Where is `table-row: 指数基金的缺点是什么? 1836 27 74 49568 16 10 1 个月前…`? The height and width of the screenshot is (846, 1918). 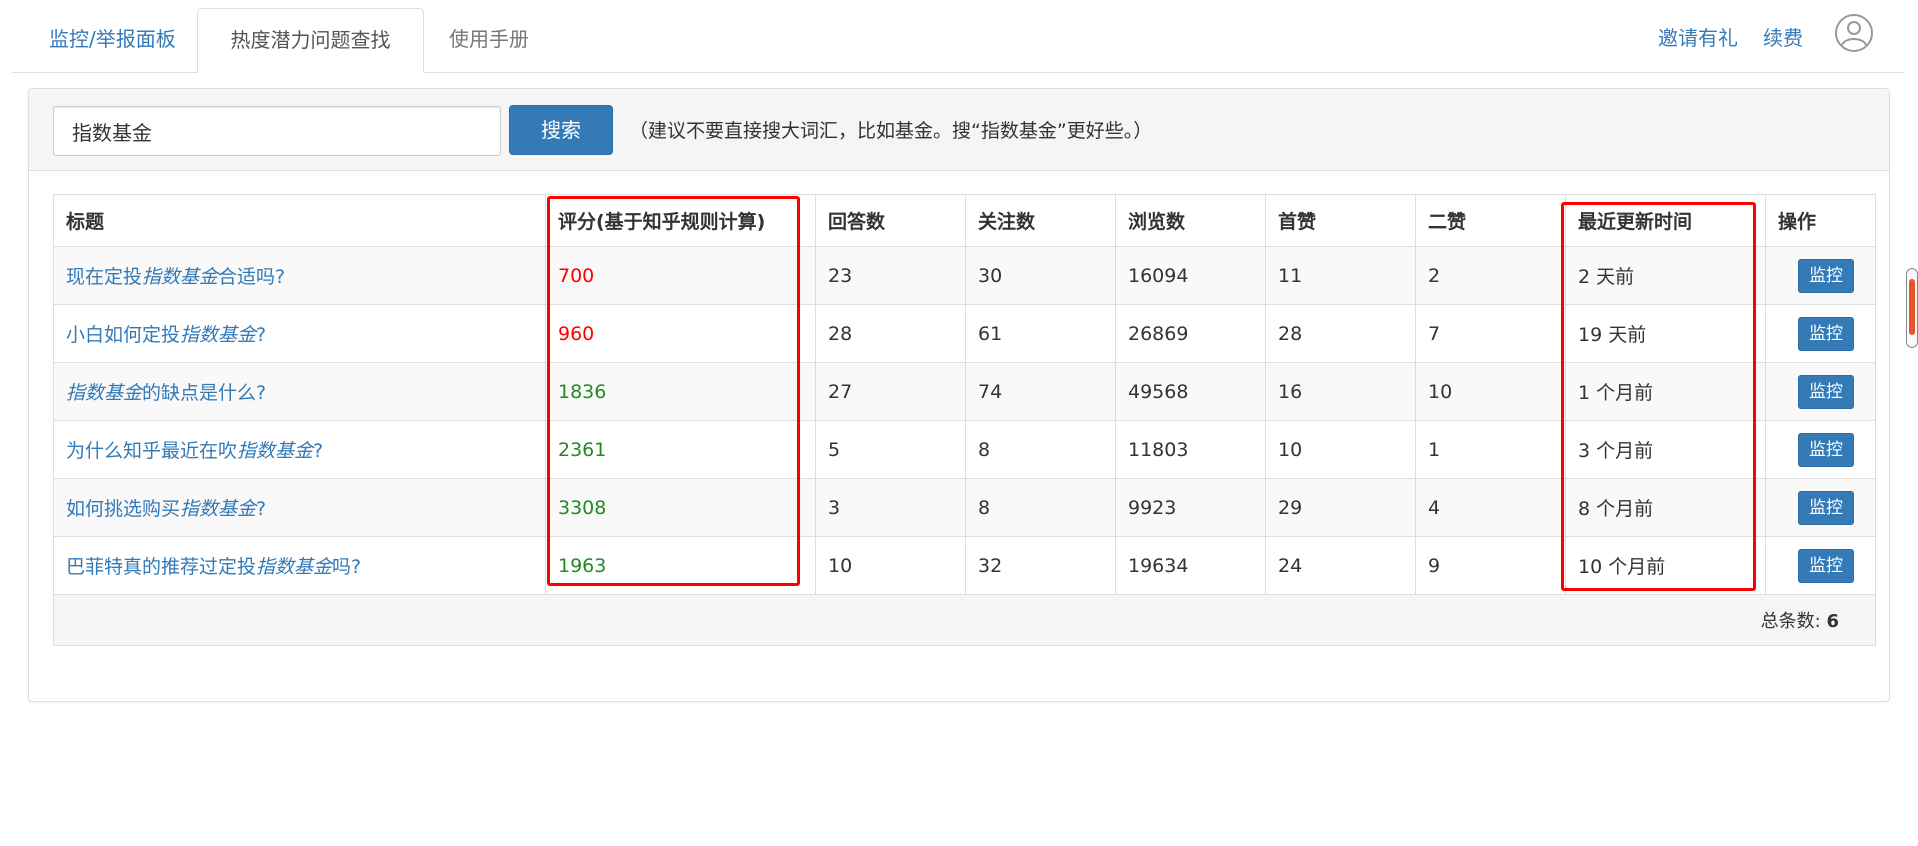
table-row: 指数基金的缺点是什么? 1836 27 74 49568 16 10 1 个月前… is located at coordinates (964, 391).